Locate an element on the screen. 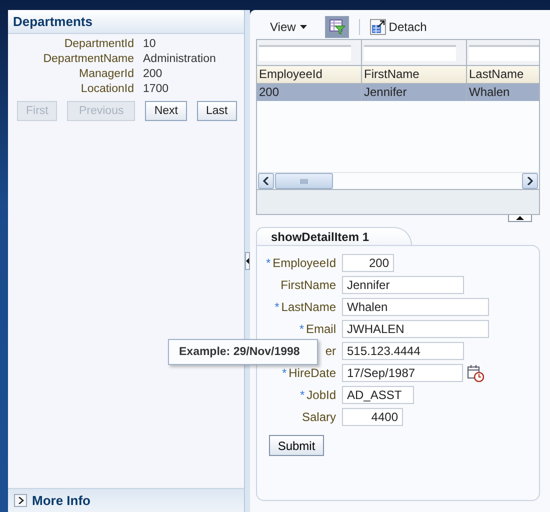 The height and width of the screenshot is (512, 550). field-value: 10 is located at coordinates (150, 44).